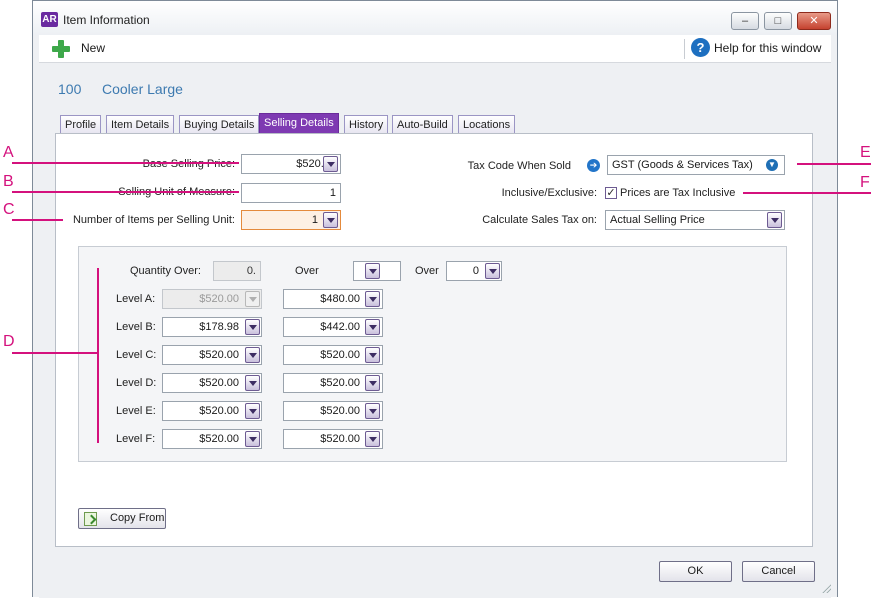  I want to click on level-b-col1-dropdown, so click(252, 327).